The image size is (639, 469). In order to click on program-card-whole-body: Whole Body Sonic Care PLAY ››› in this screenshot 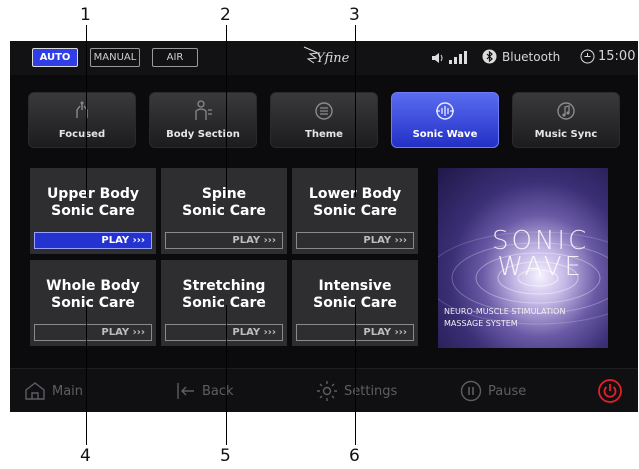, I will do `click(93, 303)`.